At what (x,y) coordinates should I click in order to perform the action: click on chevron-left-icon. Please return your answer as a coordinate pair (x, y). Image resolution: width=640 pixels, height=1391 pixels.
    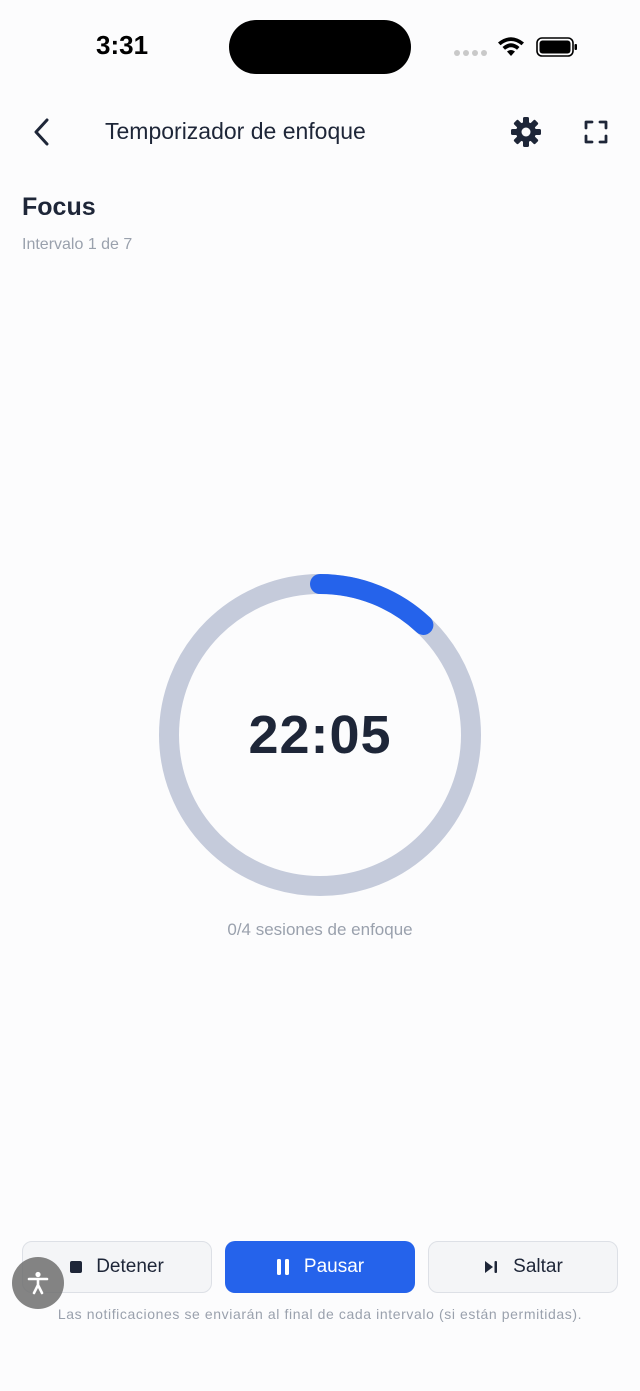
    Looking at the image, I should click on (41, 132).